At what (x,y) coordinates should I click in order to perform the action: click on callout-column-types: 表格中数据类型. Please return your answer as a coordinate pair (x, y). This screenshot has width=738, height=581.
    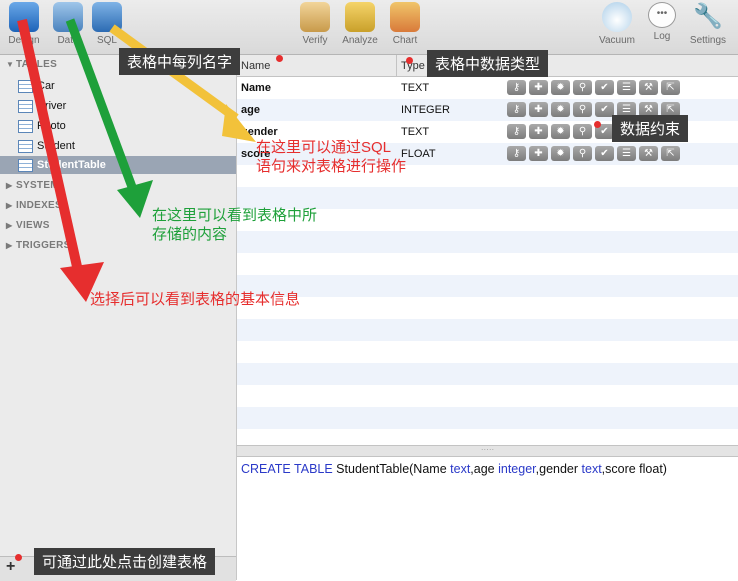
    Looking at the image, I should click on (488, 63).